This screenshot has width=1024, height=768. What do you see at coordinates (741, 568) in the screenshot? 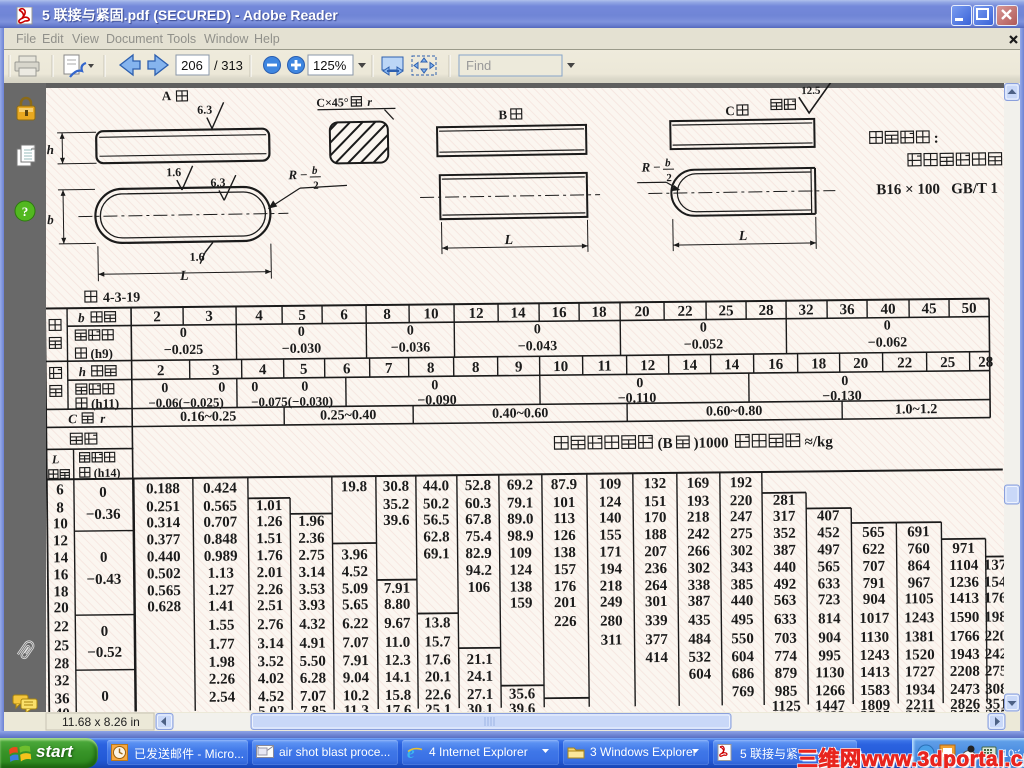
I see `svg-text: 343` at bounding box center [741, 568].